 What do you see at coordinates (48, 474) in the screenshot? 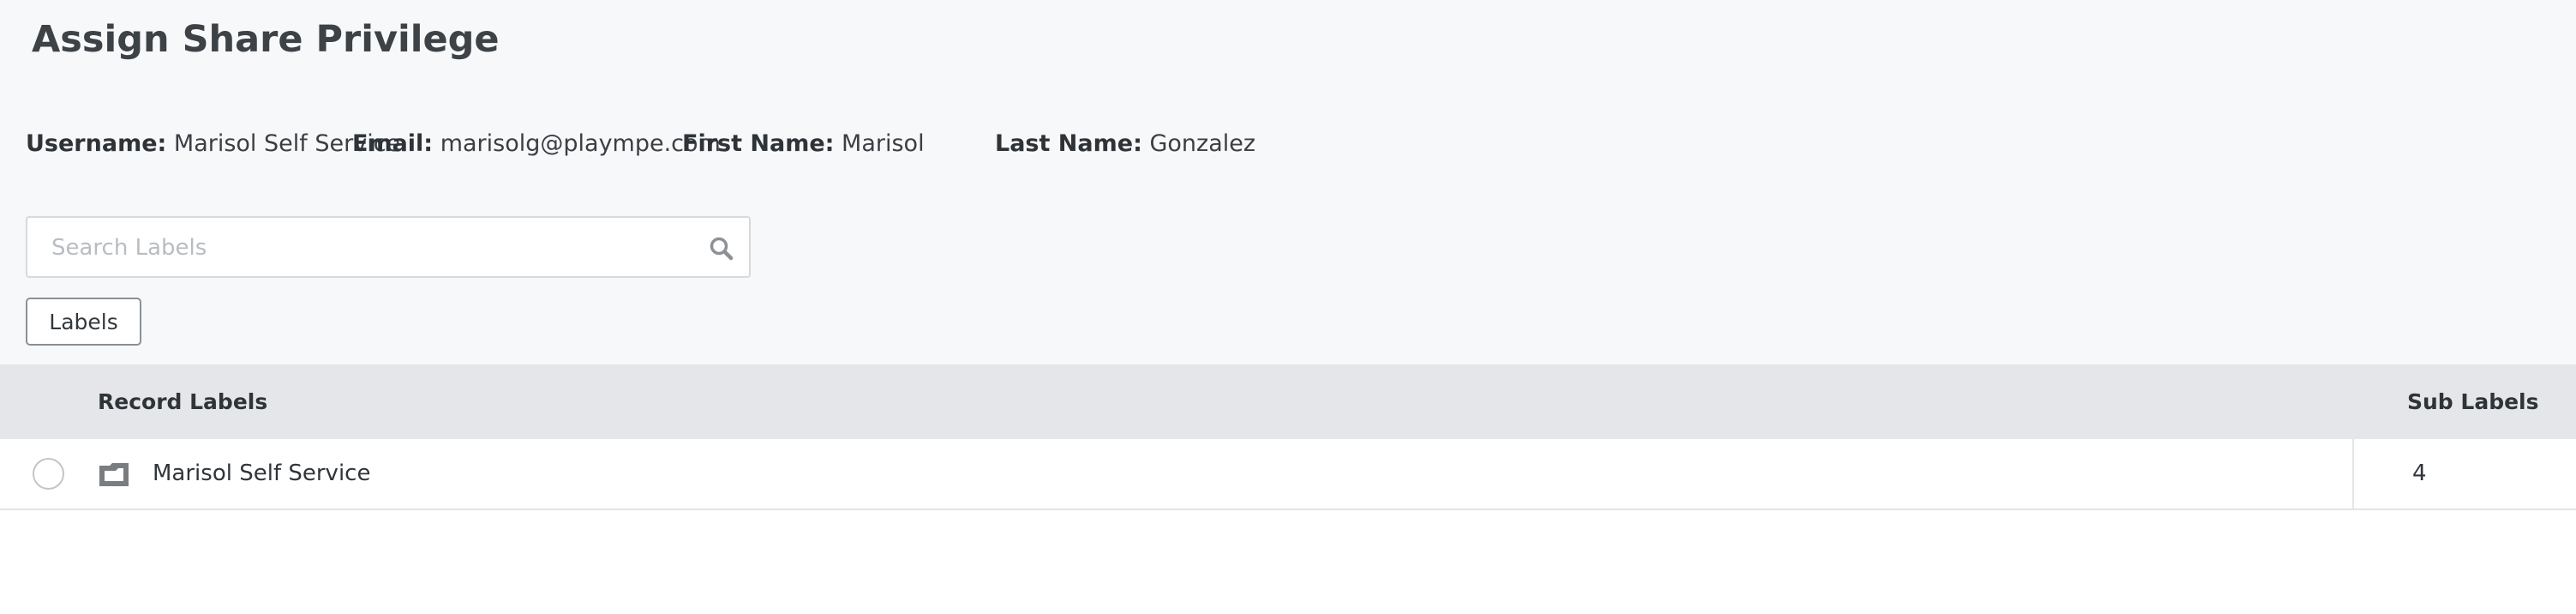
I see `row-select-radio` at bounding box center [48, 474].